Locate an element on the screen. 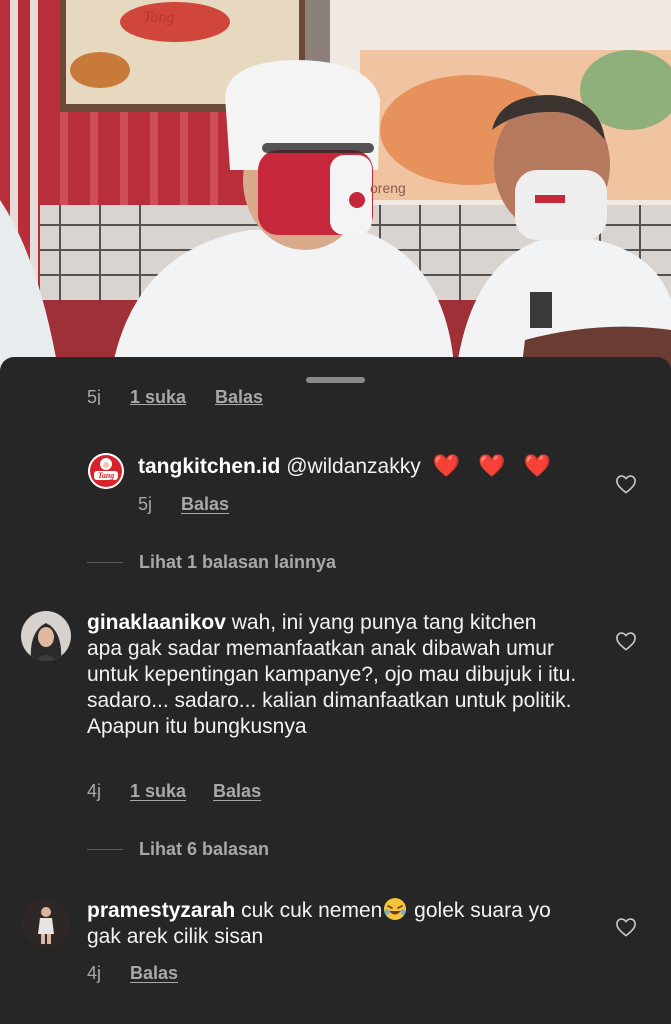  svg-text: Tang is located at coordinates (158, 17).